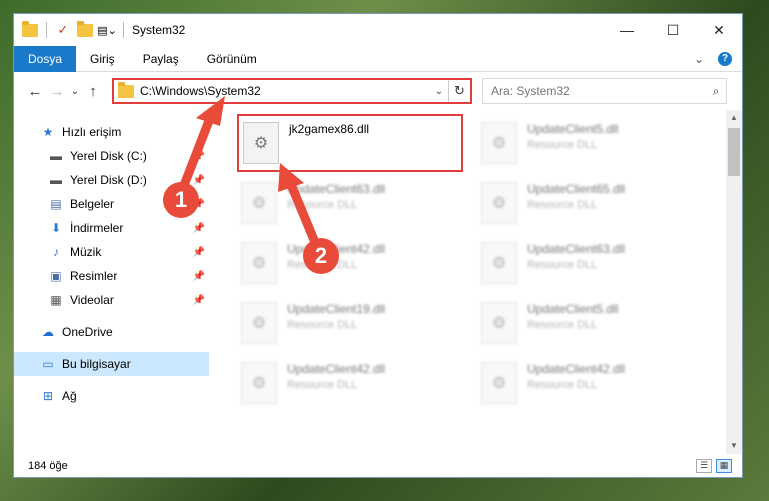 The height and width of the screenshot is (501, 769). What do you see at coordinates (94, 276) in the screenshot?
I see `sidebar-item-label: Resimler` at bounding box center [94, 276].